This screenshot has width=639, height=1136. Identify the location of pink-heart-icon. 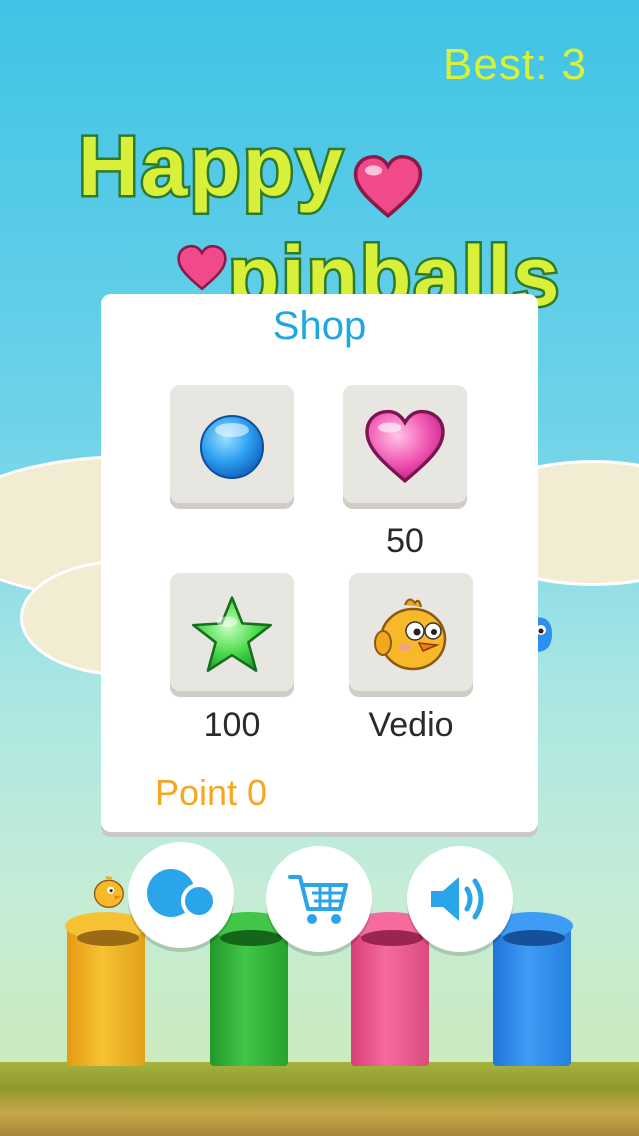
(405, 446).